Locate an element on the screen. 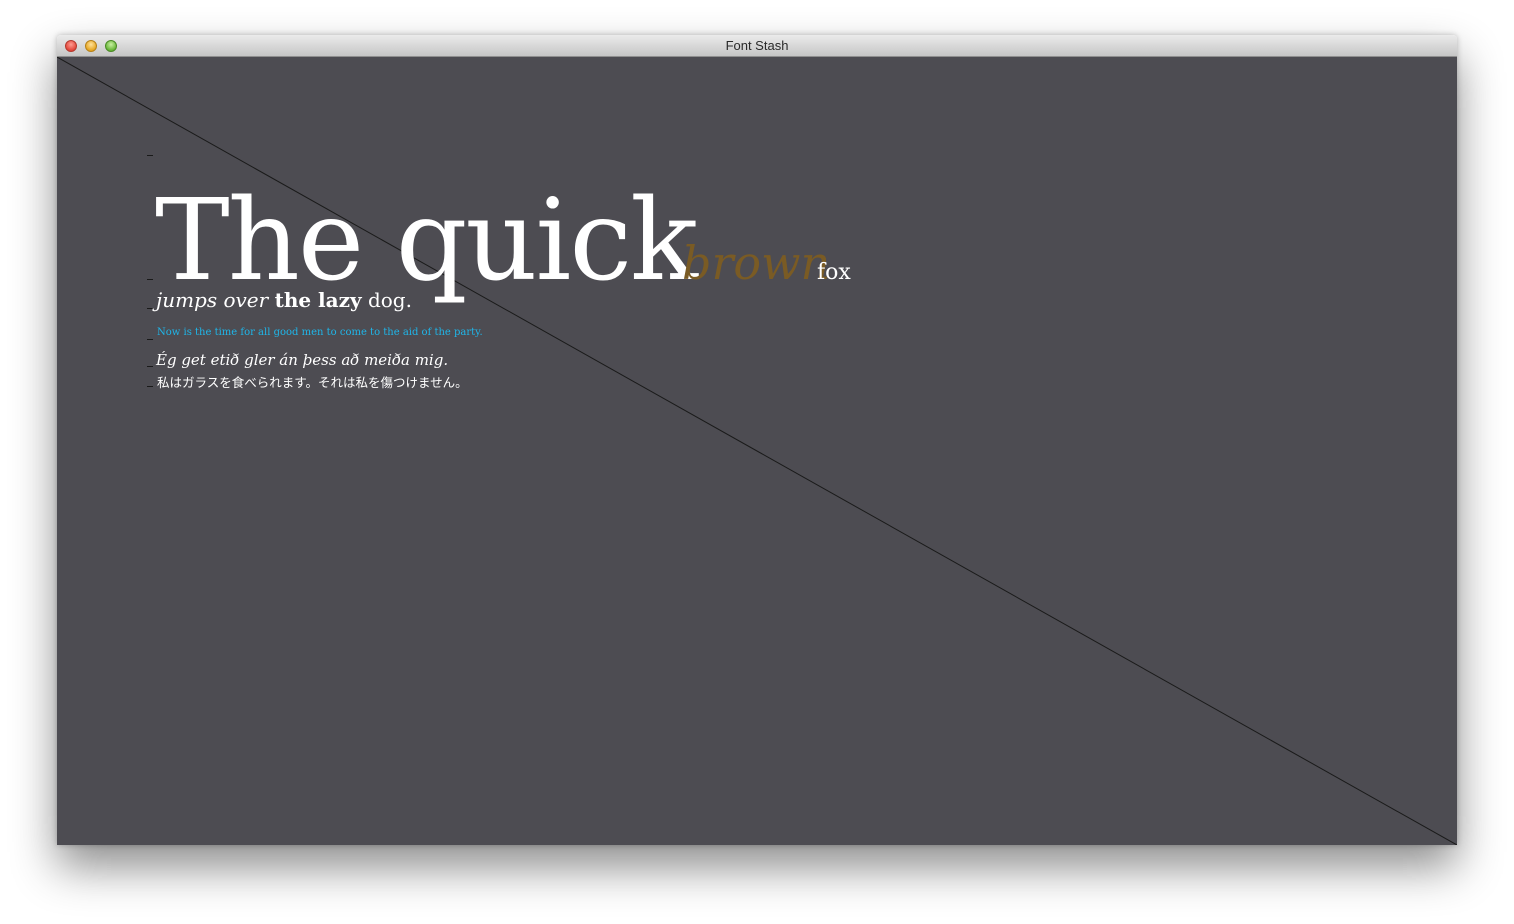  bold-segment: the lazy is located at coordinates (318, 300).